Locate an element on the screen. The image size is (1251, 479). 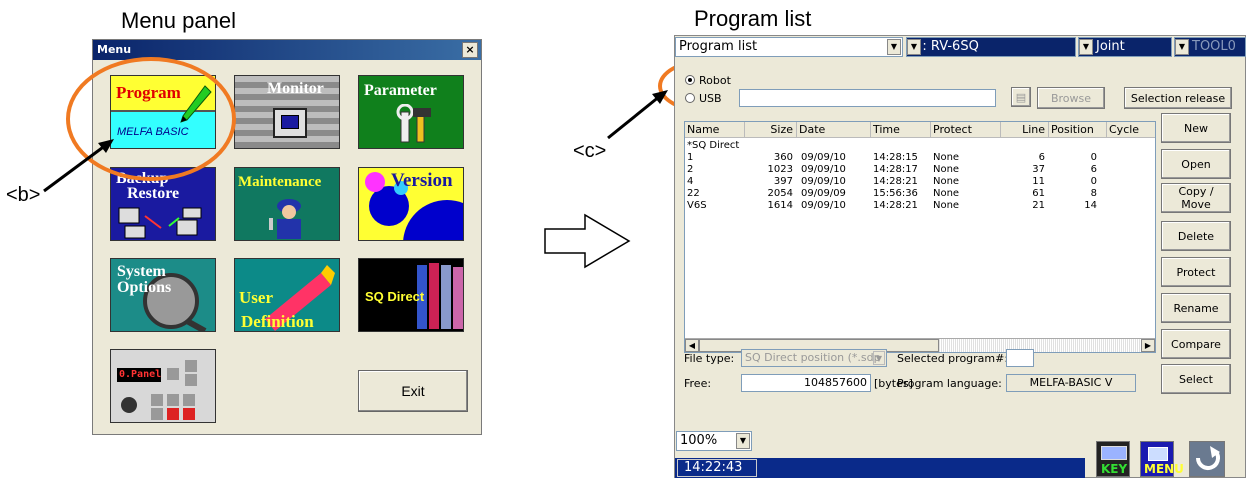
usb-path-field is located at coordinates (867, 98).